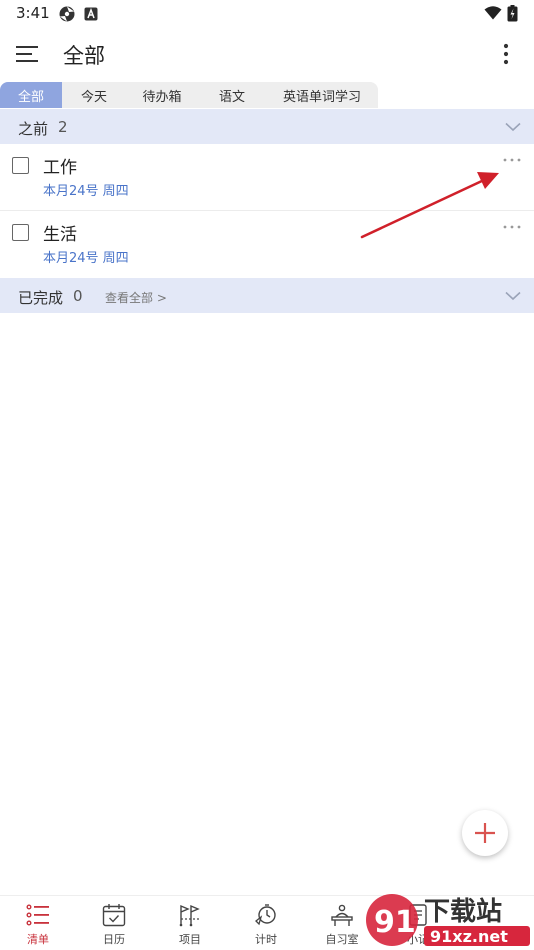 Image resolution: width=534 pixels, height=950 pixels. Describe the element at coordinates (267, 244) in the screenshot. I see `task-item: 生活 本月24号 周四` at that location.